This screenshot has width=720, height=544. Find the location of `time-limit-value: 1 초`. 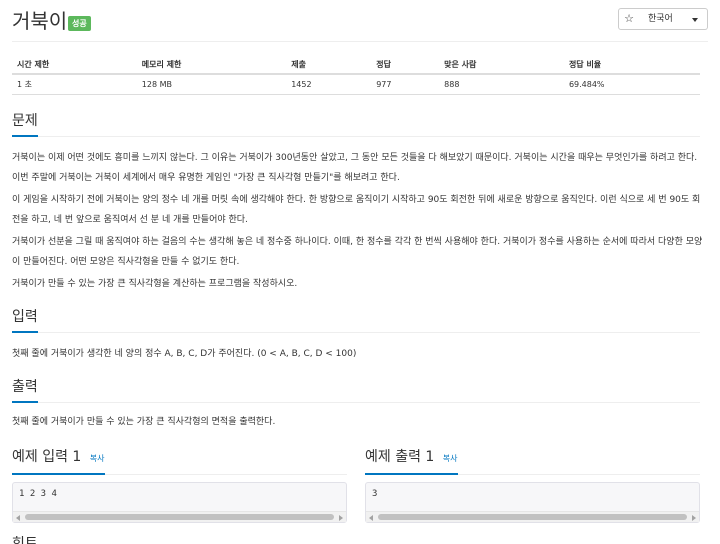

time-limit-value: 1 초 is located at coordinates (74, 84).